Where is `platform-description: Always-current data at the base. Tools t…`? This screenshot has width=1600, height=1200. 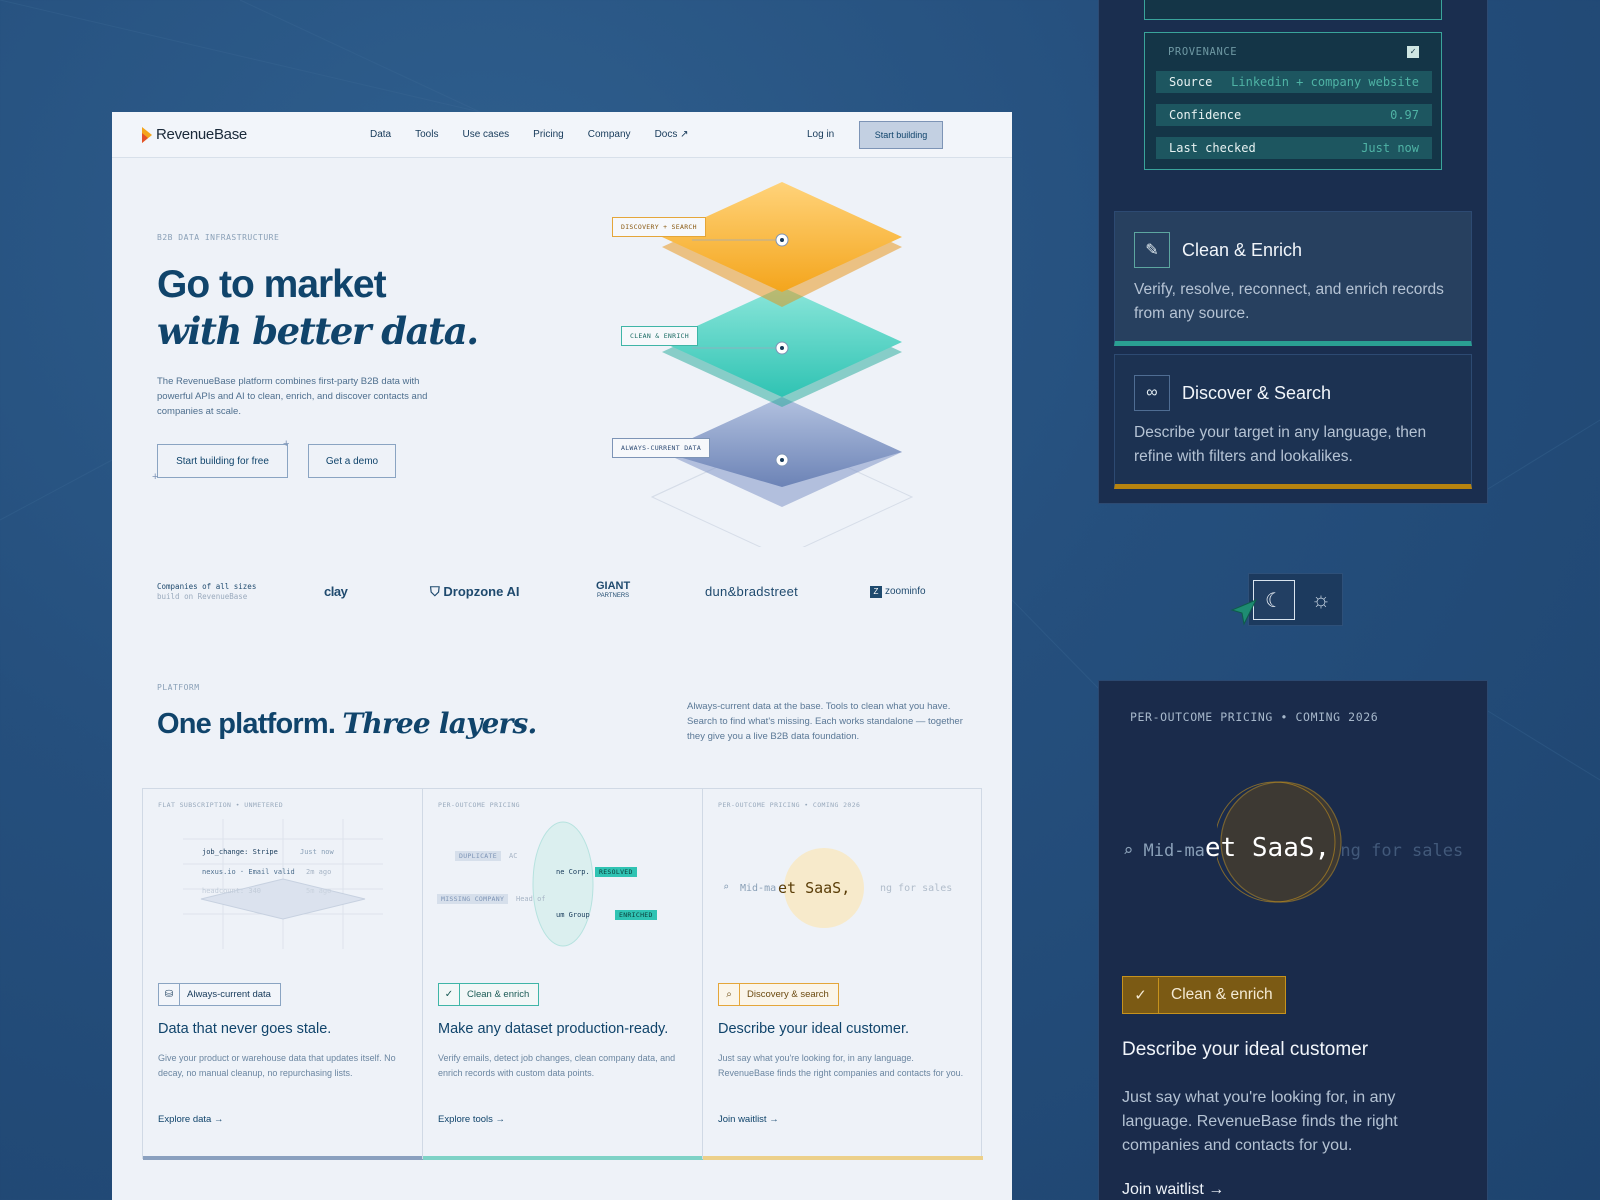
platform-description: Always-current data at the base. Tools t… is located at coordinates (825, 721).